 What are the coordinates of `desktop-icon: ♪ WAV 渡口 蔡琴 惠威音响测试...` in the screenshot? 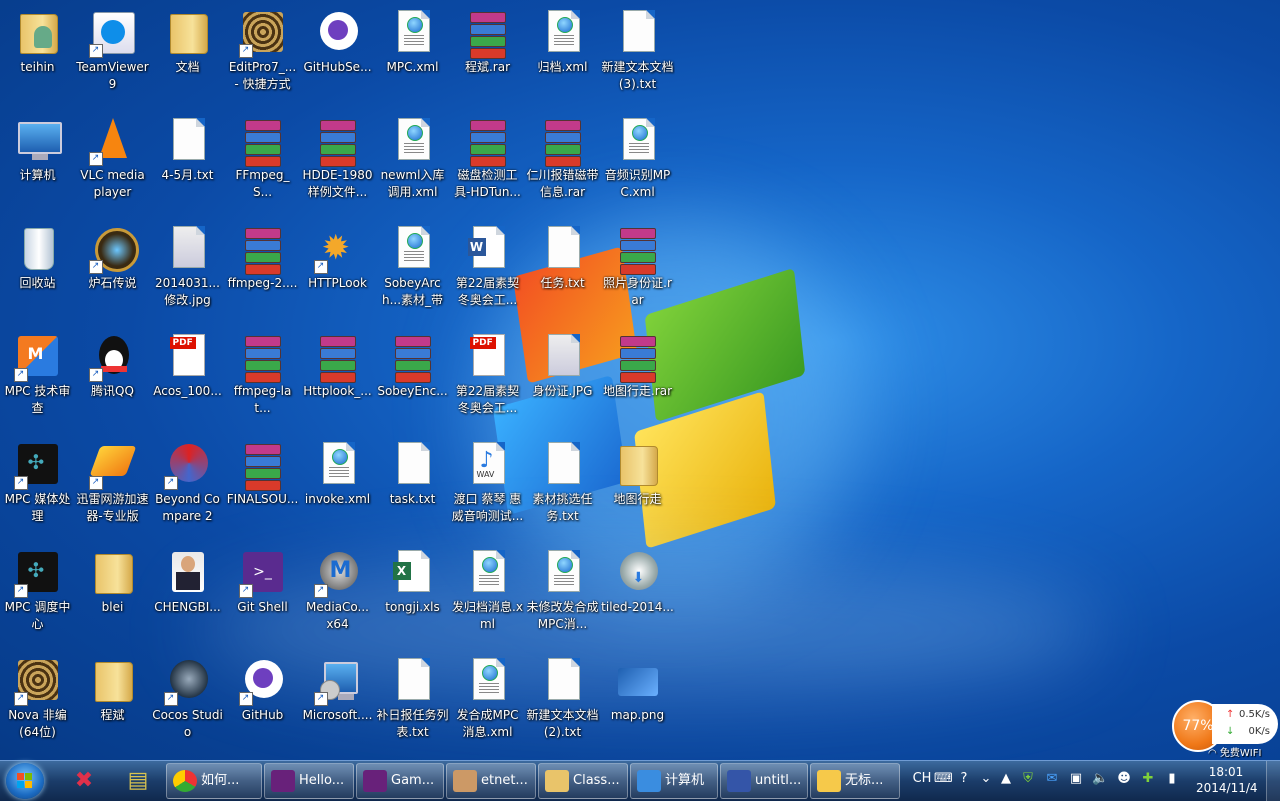 It's located at (487, 488).